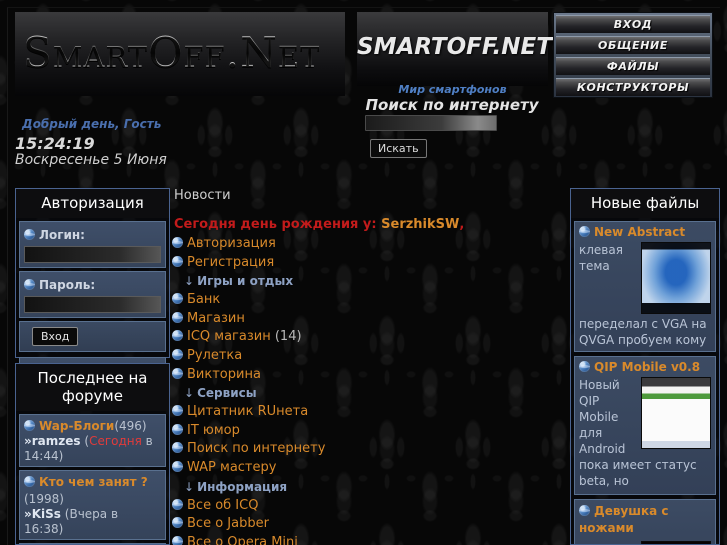 The image size is (727, 545). What do you see at coordinates (640, 232) in the screenshot?
I see `file-entry-name: New Abstract` at bounding box center [640, 232].